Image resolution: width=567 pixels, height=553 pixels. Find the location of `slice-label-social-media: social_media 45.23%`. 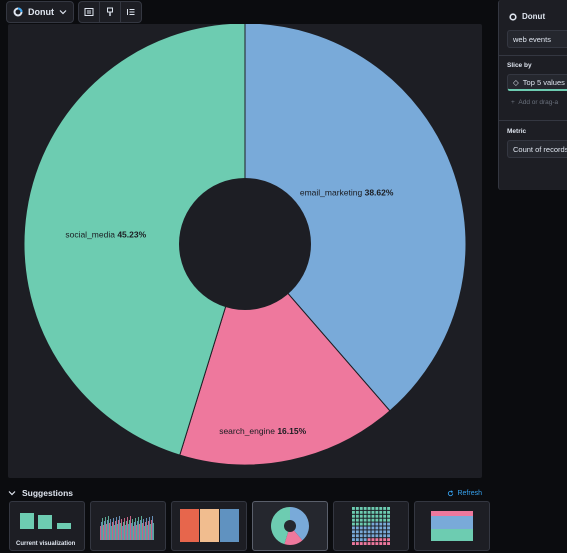

slice-label-social-media: social_media 45.23% is located at coordinates (105, 234).